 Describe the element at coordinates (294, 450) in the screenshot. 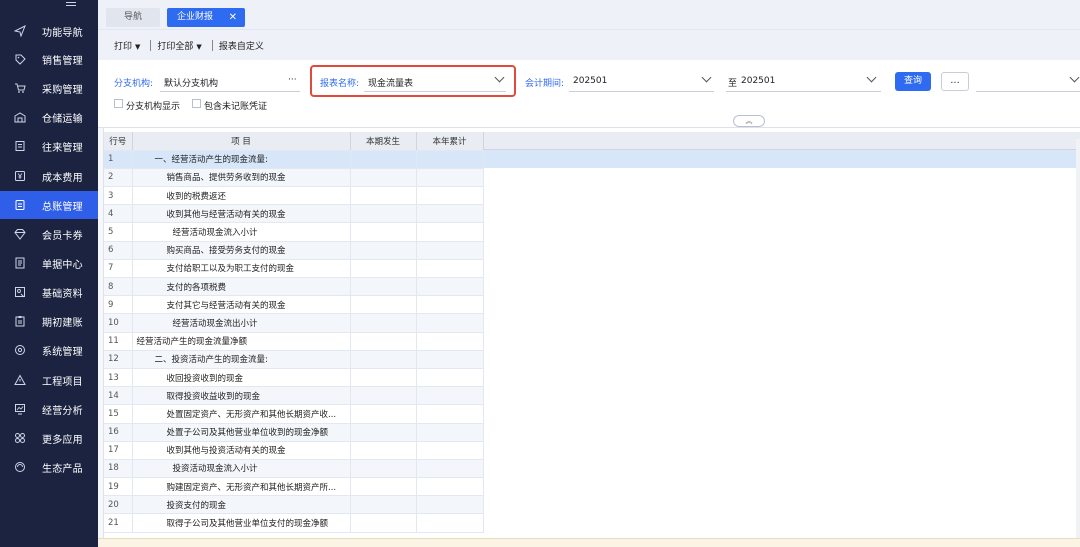

I see `table-row: 17 收到其他与投资活动有关的现金` at that location.